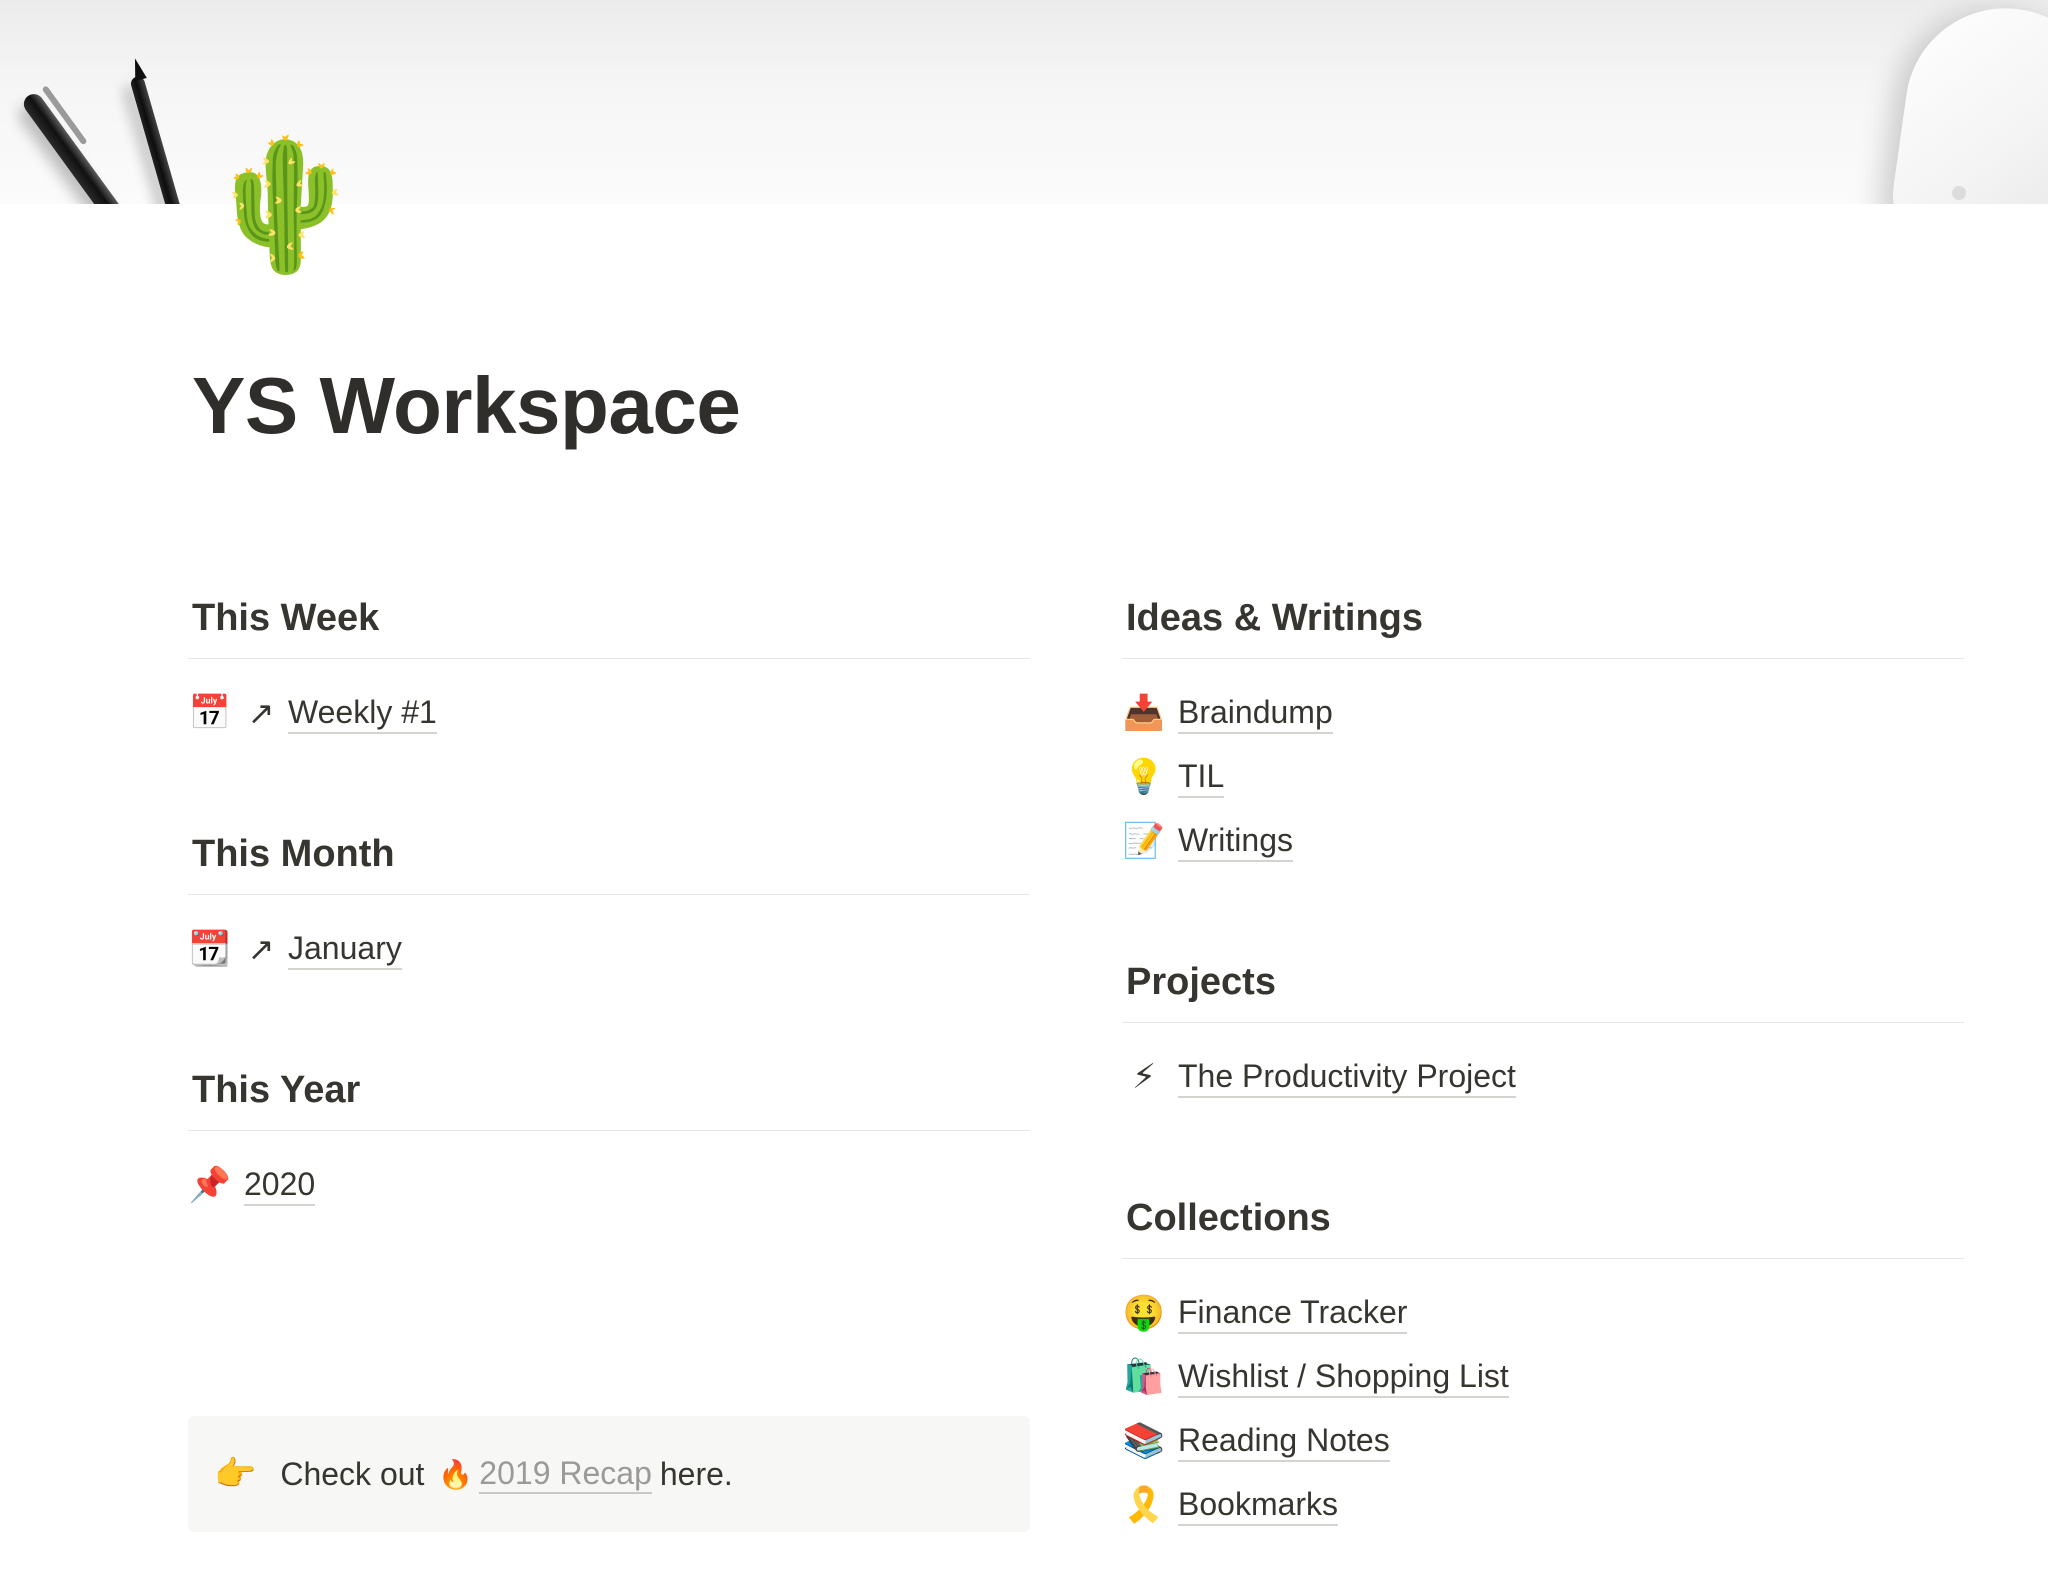  Describe the element at coordinates (75, 147) in the screenshot. I see `pen-image` at that location.